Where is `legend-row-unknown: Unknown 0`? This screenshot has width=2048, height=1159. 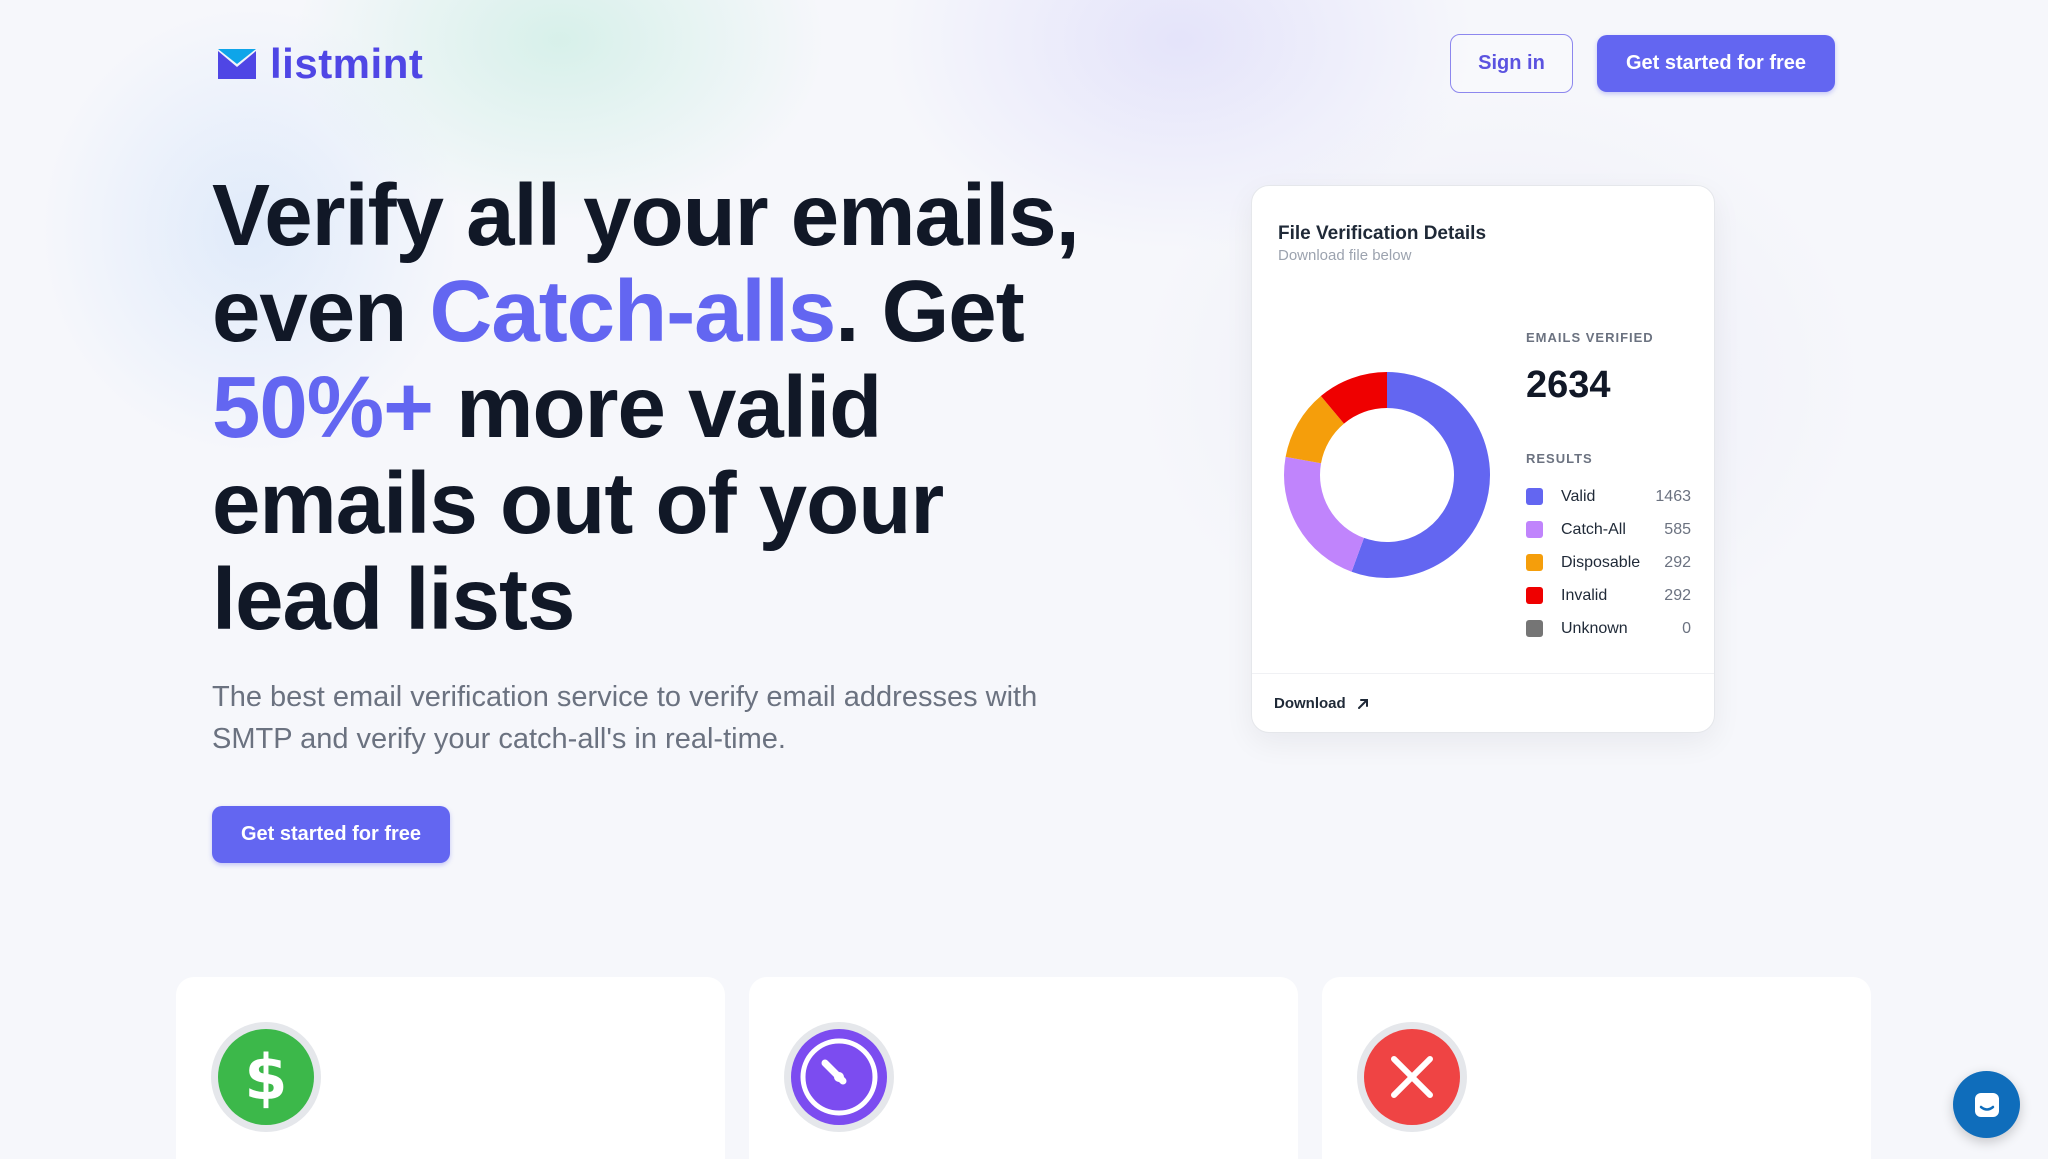
legend-row-unknown: Unknown 0 is located at coordinates (1608, 628).